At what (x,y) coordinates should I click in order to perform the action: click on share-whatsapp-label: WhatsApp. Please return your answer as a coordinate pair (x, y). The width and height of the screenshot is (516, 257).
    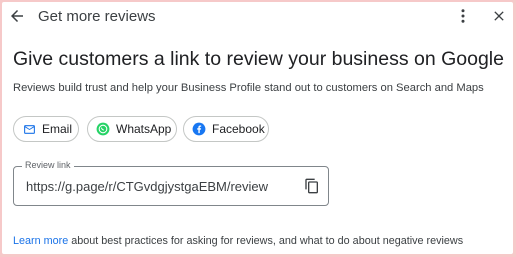
    Looking at the image, I should click on (144, 129).